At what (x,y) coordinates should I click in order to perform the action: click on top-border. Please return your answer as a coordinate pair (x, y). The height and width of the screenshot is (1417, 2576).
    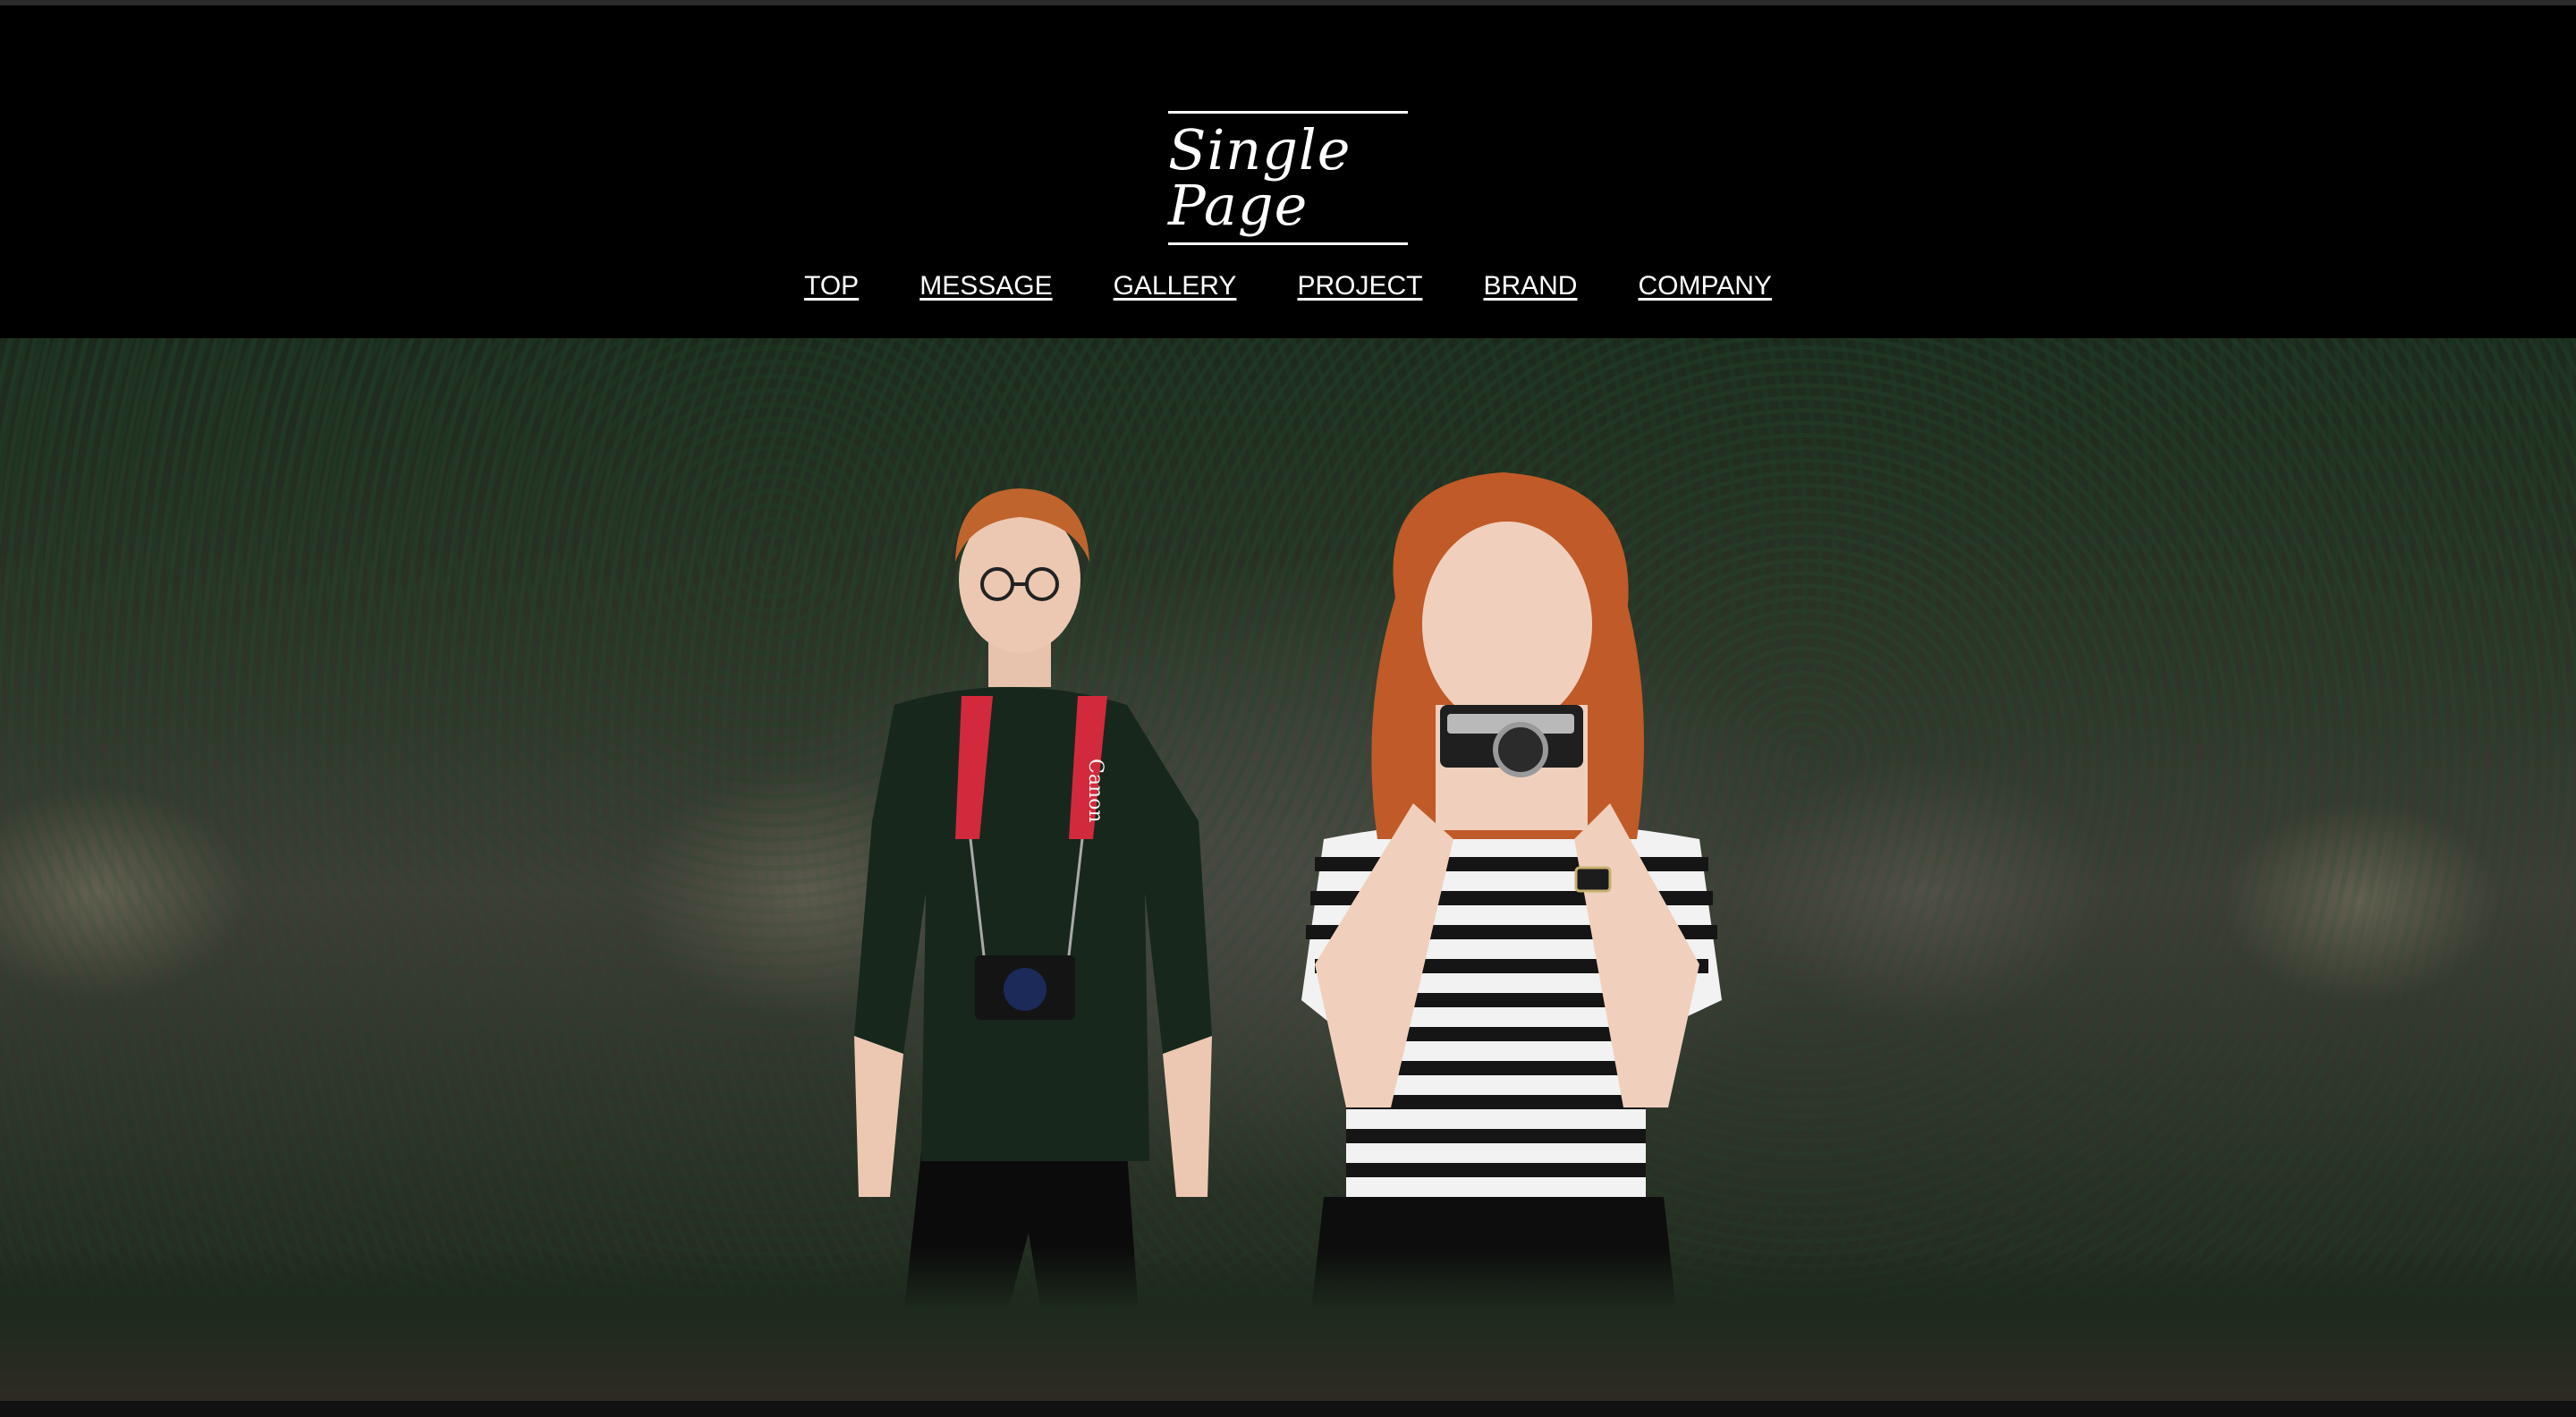
    Looking at the image, I should click on (1288, 2).